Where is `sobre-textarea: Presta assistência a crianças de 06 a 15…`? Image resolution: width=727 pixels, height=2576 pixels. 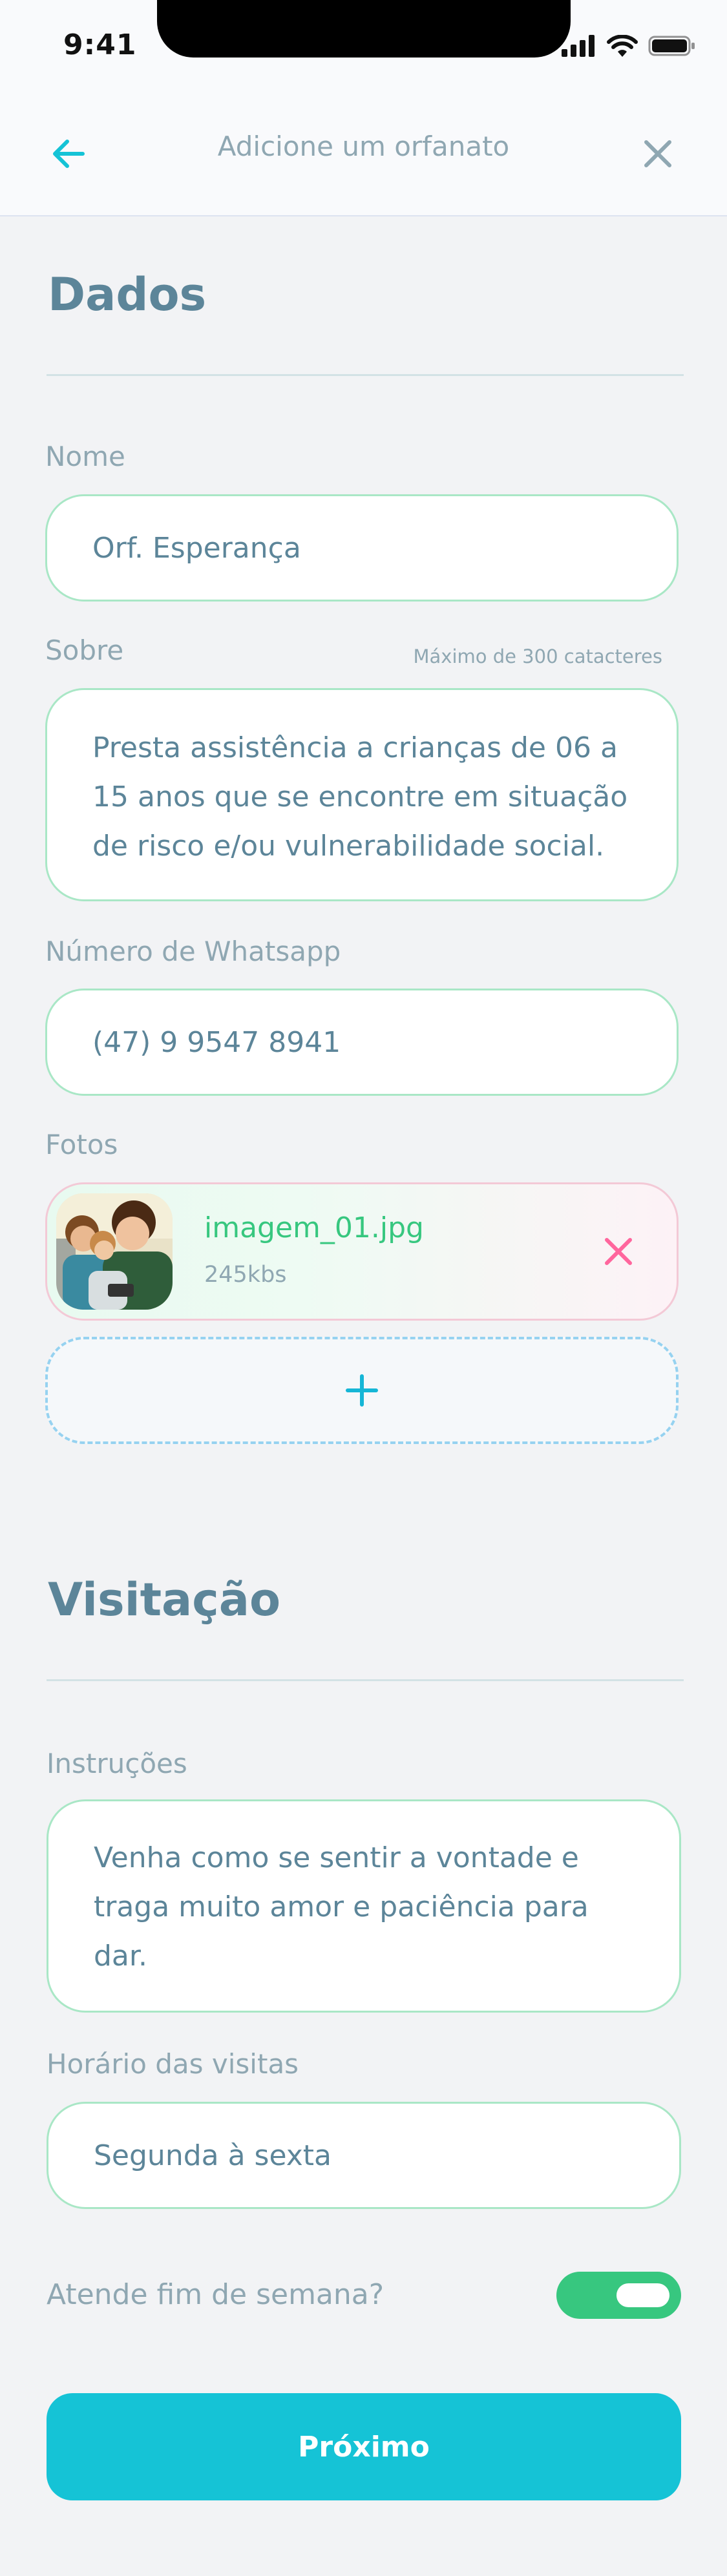
sobre-textarea: Presta assistência a crianças de 06 a 15… is located at coordinates (362, 794).